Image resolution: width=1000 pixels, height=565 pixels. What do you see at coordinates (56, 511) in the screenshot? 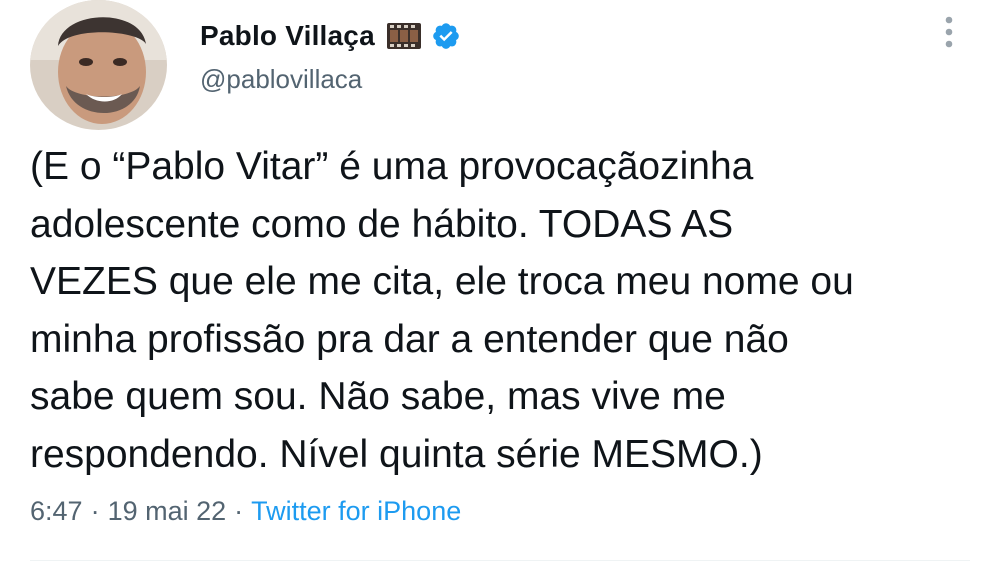
I see `tweet-time: 6:47` at bounding box center [56, 511].